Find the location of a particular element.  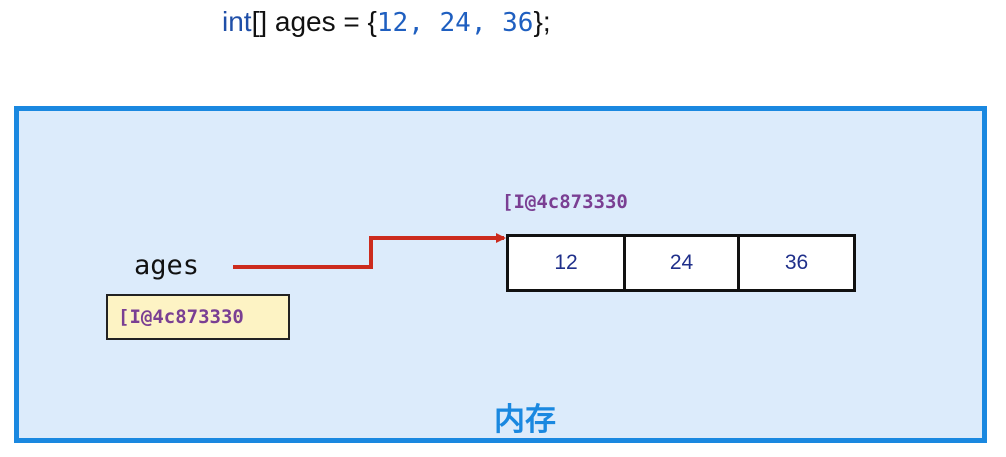

variable-name-label: ages is located at coordinates (167, 265).